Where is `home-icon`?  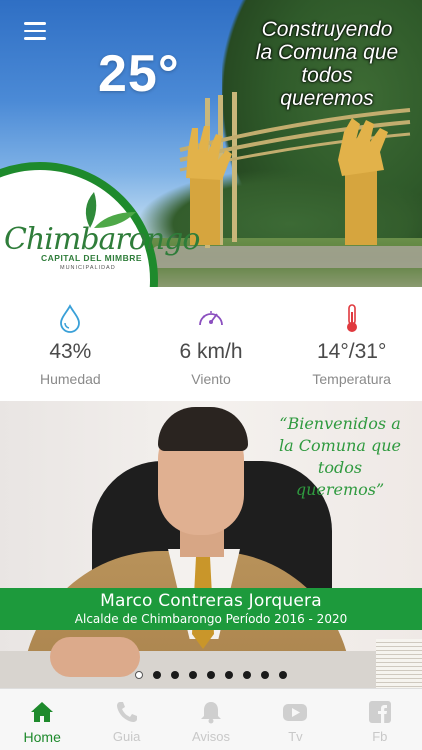
home-icon is located at coordinates (42, 712).